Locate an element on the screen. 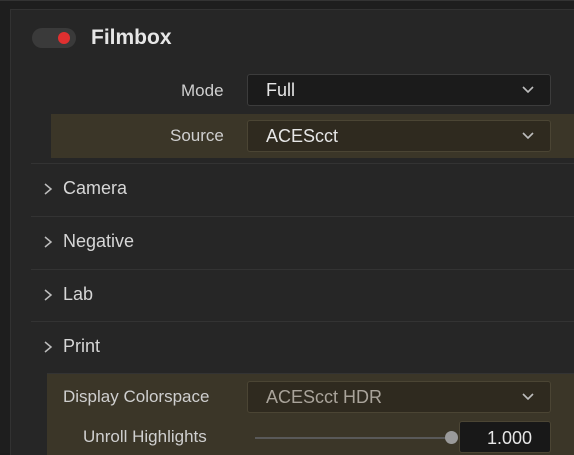 The image size is (574, 455). display-colorspace-label: Display Colorspace is located at coordinates (136, 396).